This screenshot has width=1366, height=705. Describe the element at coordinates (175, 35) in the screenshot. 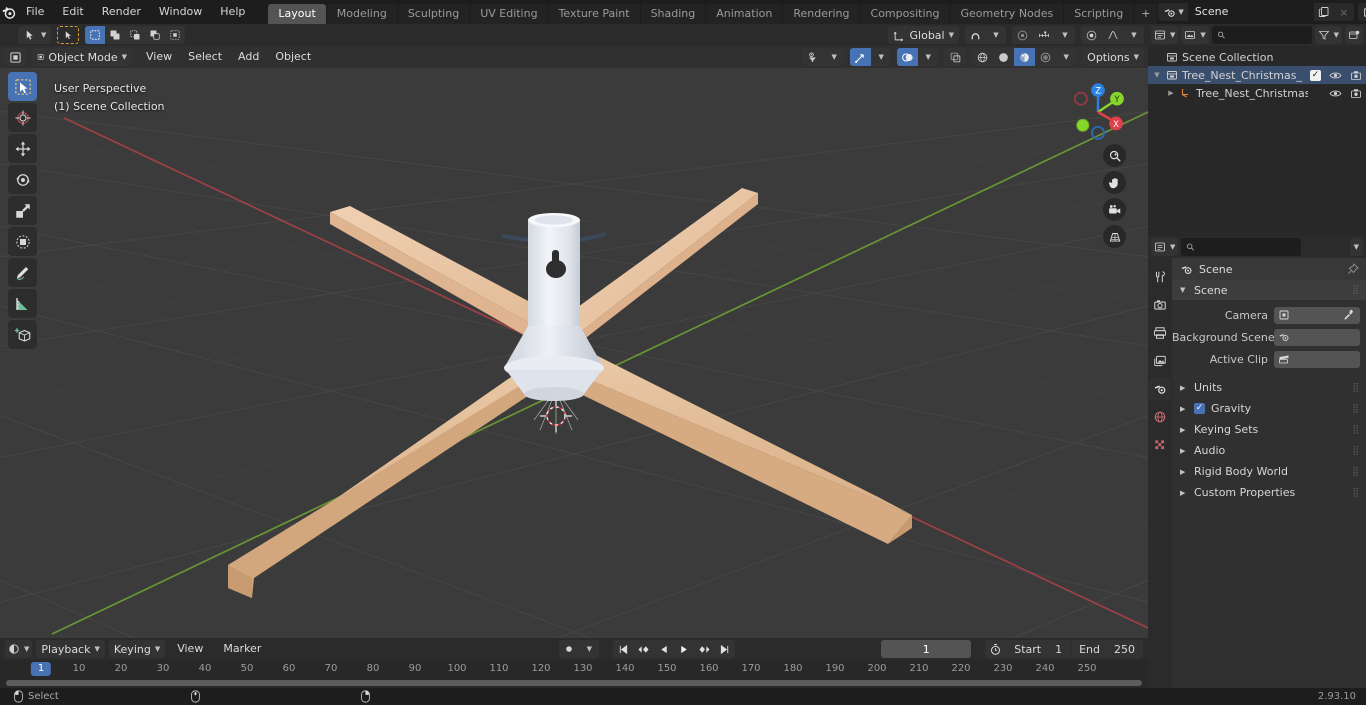

I see `select-intersect-button` at that location.